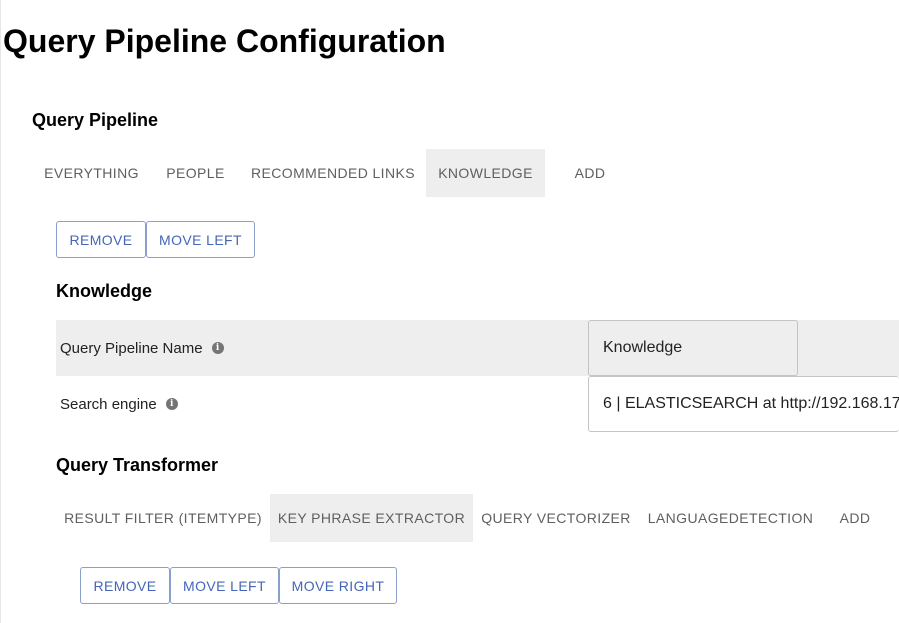  Describe the element at coordinates (224, 41) in the screenshot. I see `page-title: Query Pipeline Configuration` at that location.